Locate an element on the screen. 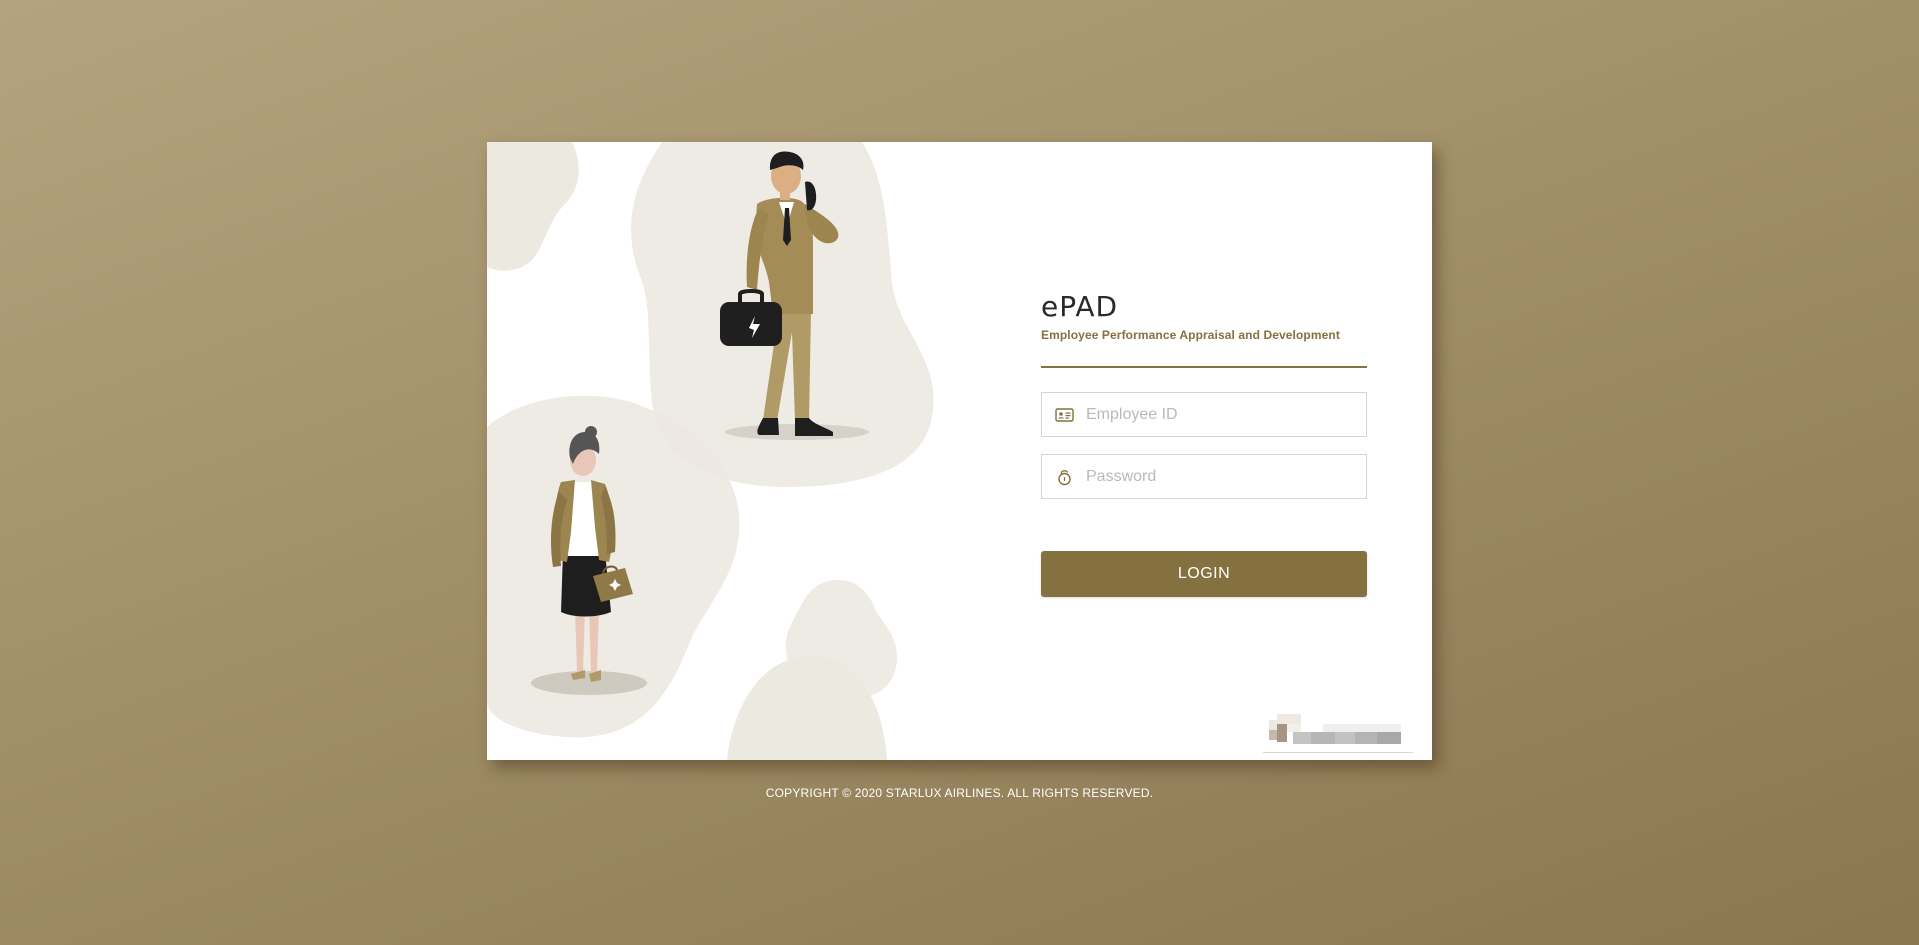 The height and width of the screenshot is (945, 1919). password-input is located at coordinates (1221, 476).